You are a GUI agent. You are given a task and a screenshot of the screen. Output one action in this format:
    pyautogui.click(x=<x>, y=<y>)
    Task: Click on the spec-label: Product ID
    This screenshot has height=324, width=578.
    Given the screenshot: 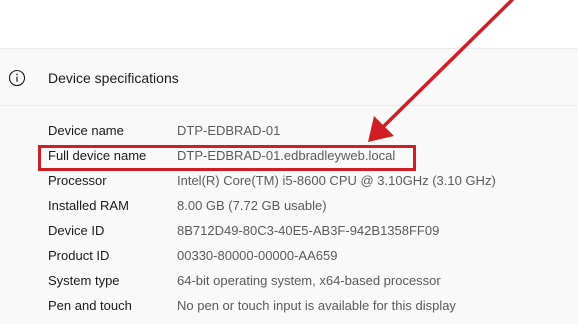 What is the action you would take?
    pyautogui.click(x=79, y=255)
    